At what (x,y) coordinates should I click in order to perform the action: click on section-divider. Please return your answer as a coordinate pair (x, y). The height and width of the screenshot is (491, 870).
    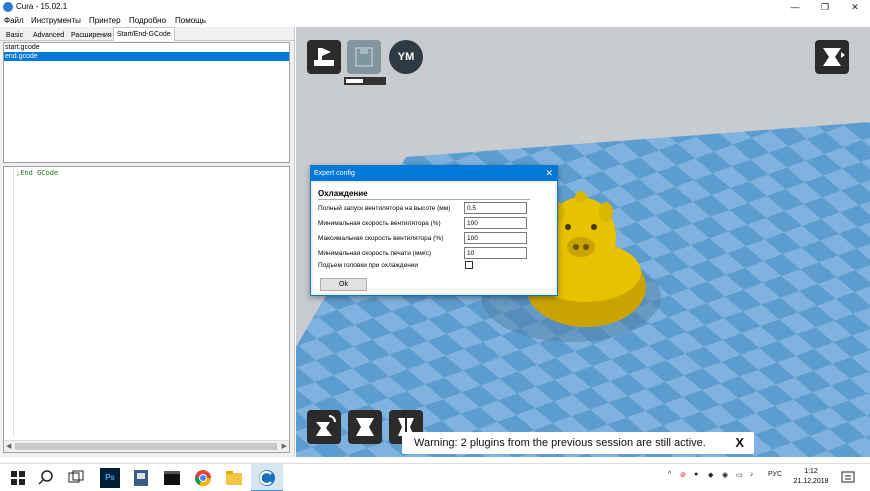
    Looking at the image, I should click on (424, 199).